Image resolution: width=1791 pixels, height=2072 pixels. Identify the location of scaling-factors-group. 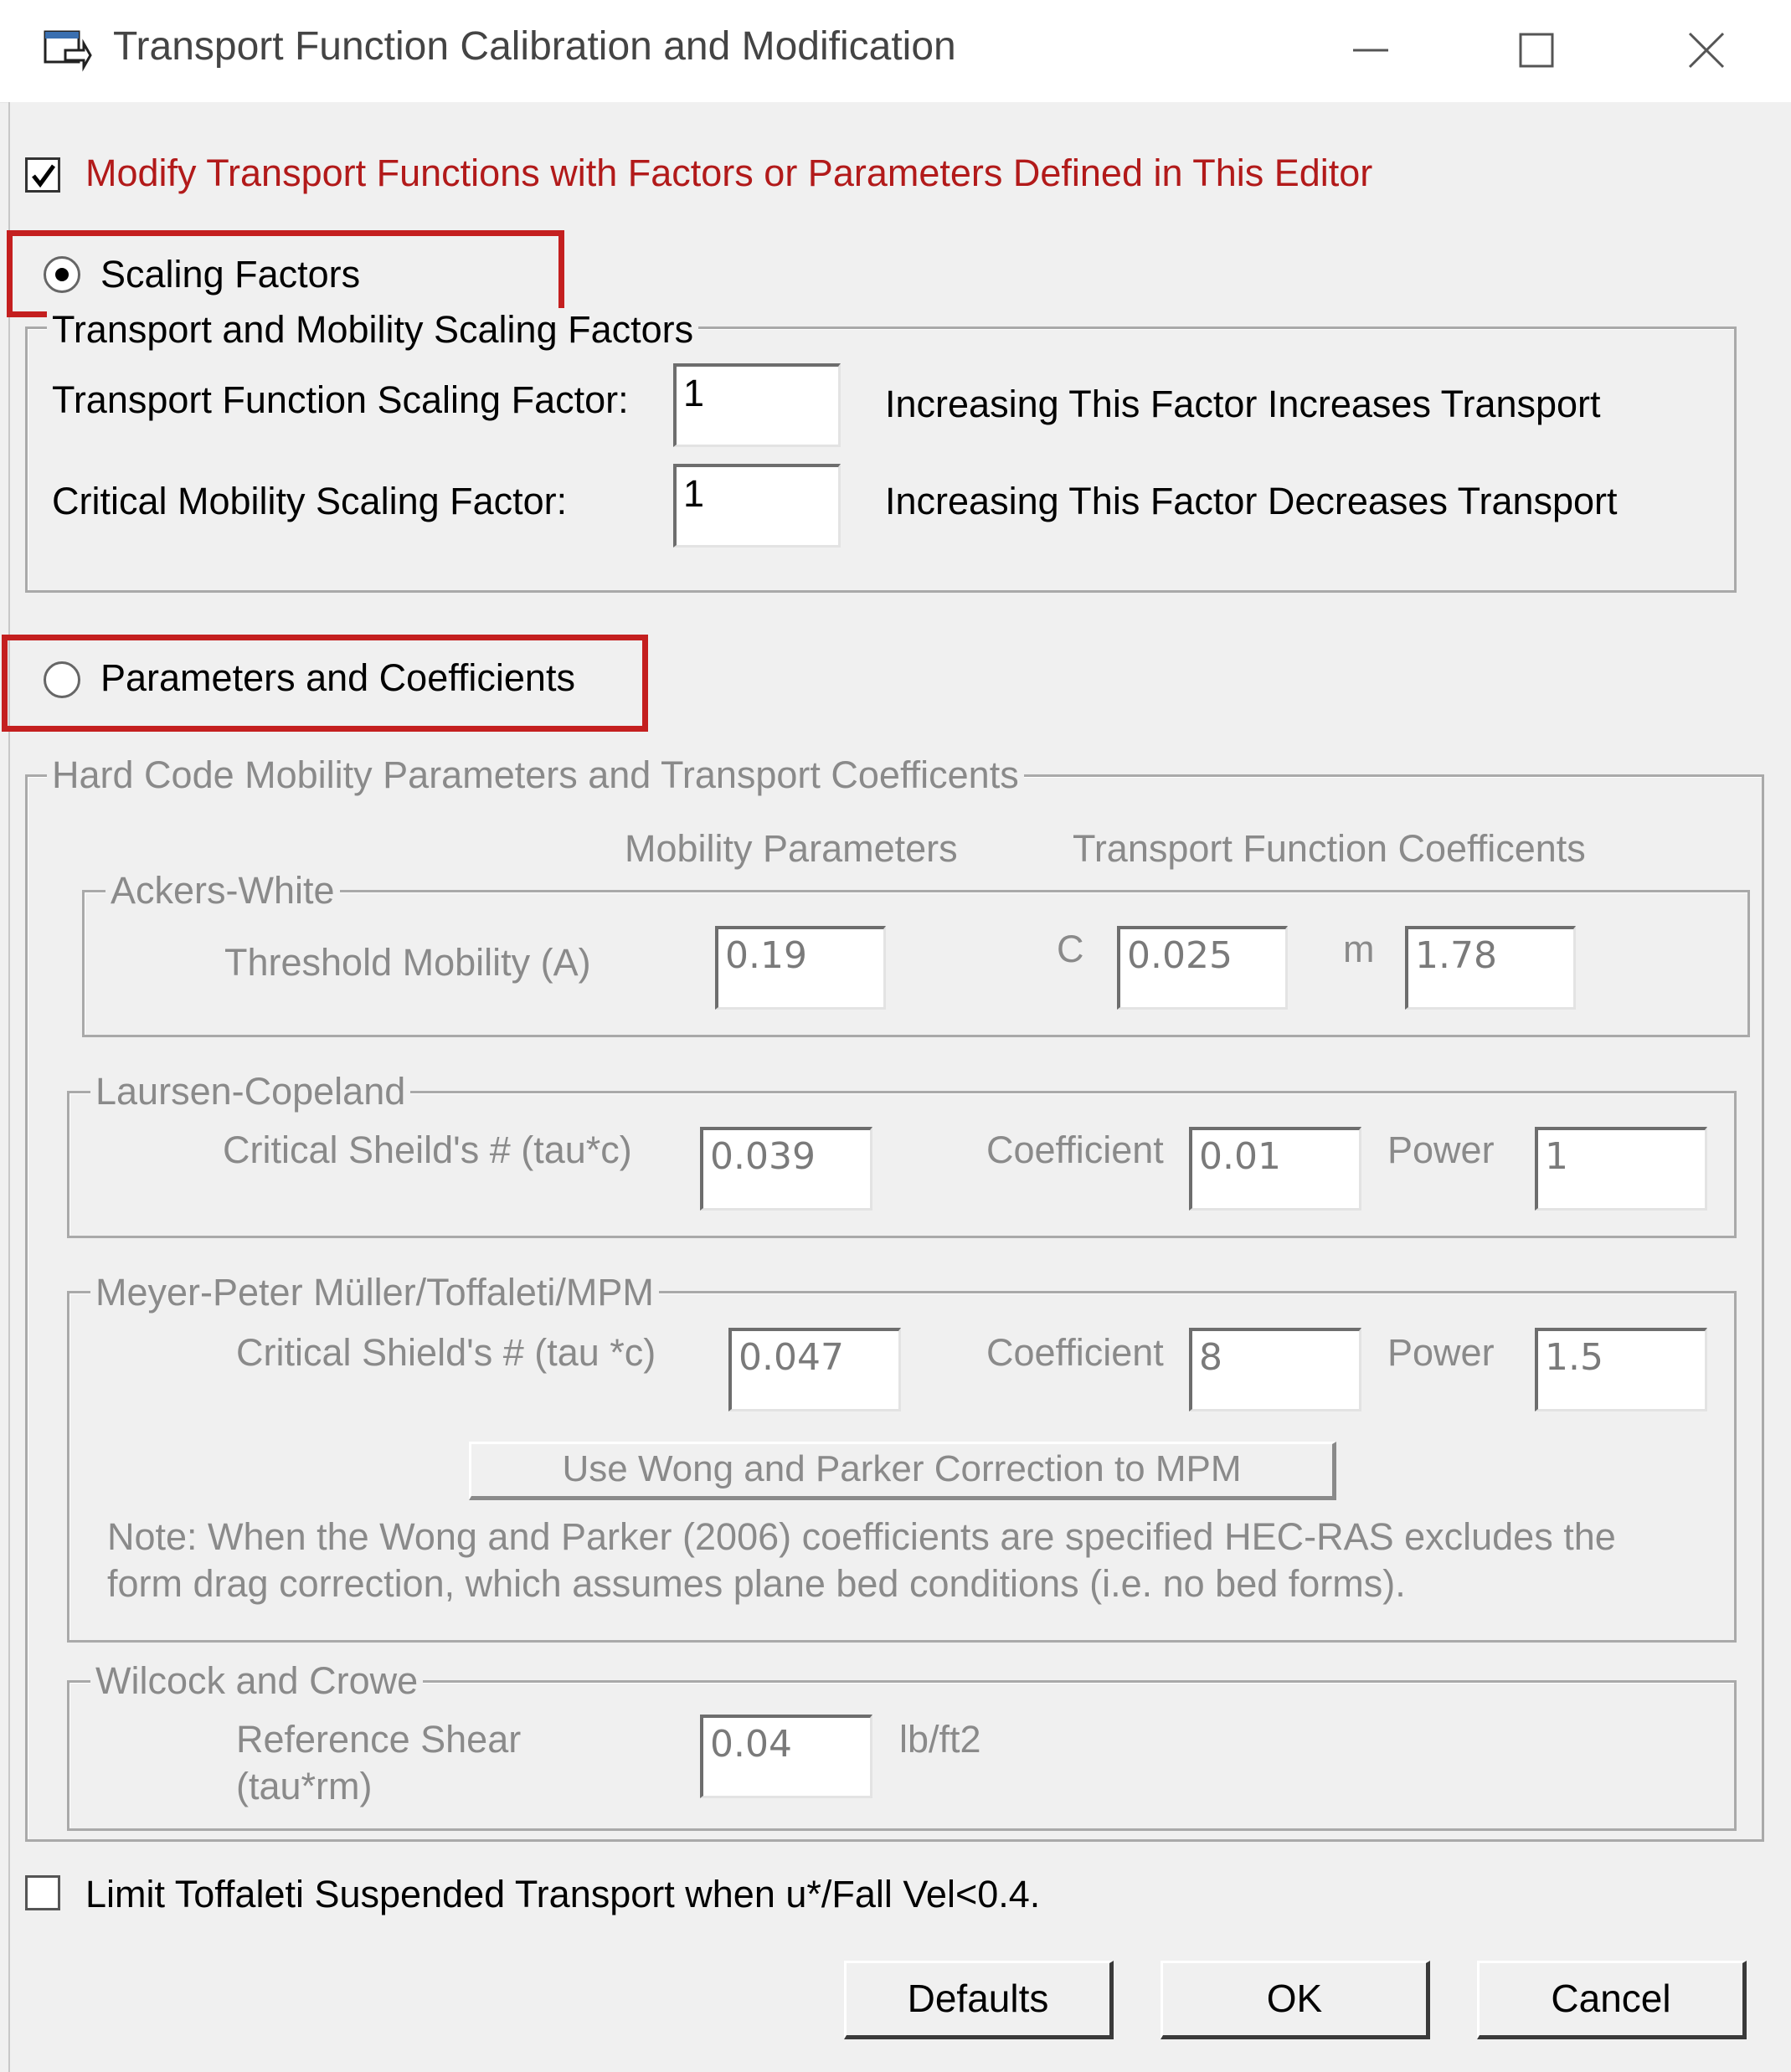
(881, 459).